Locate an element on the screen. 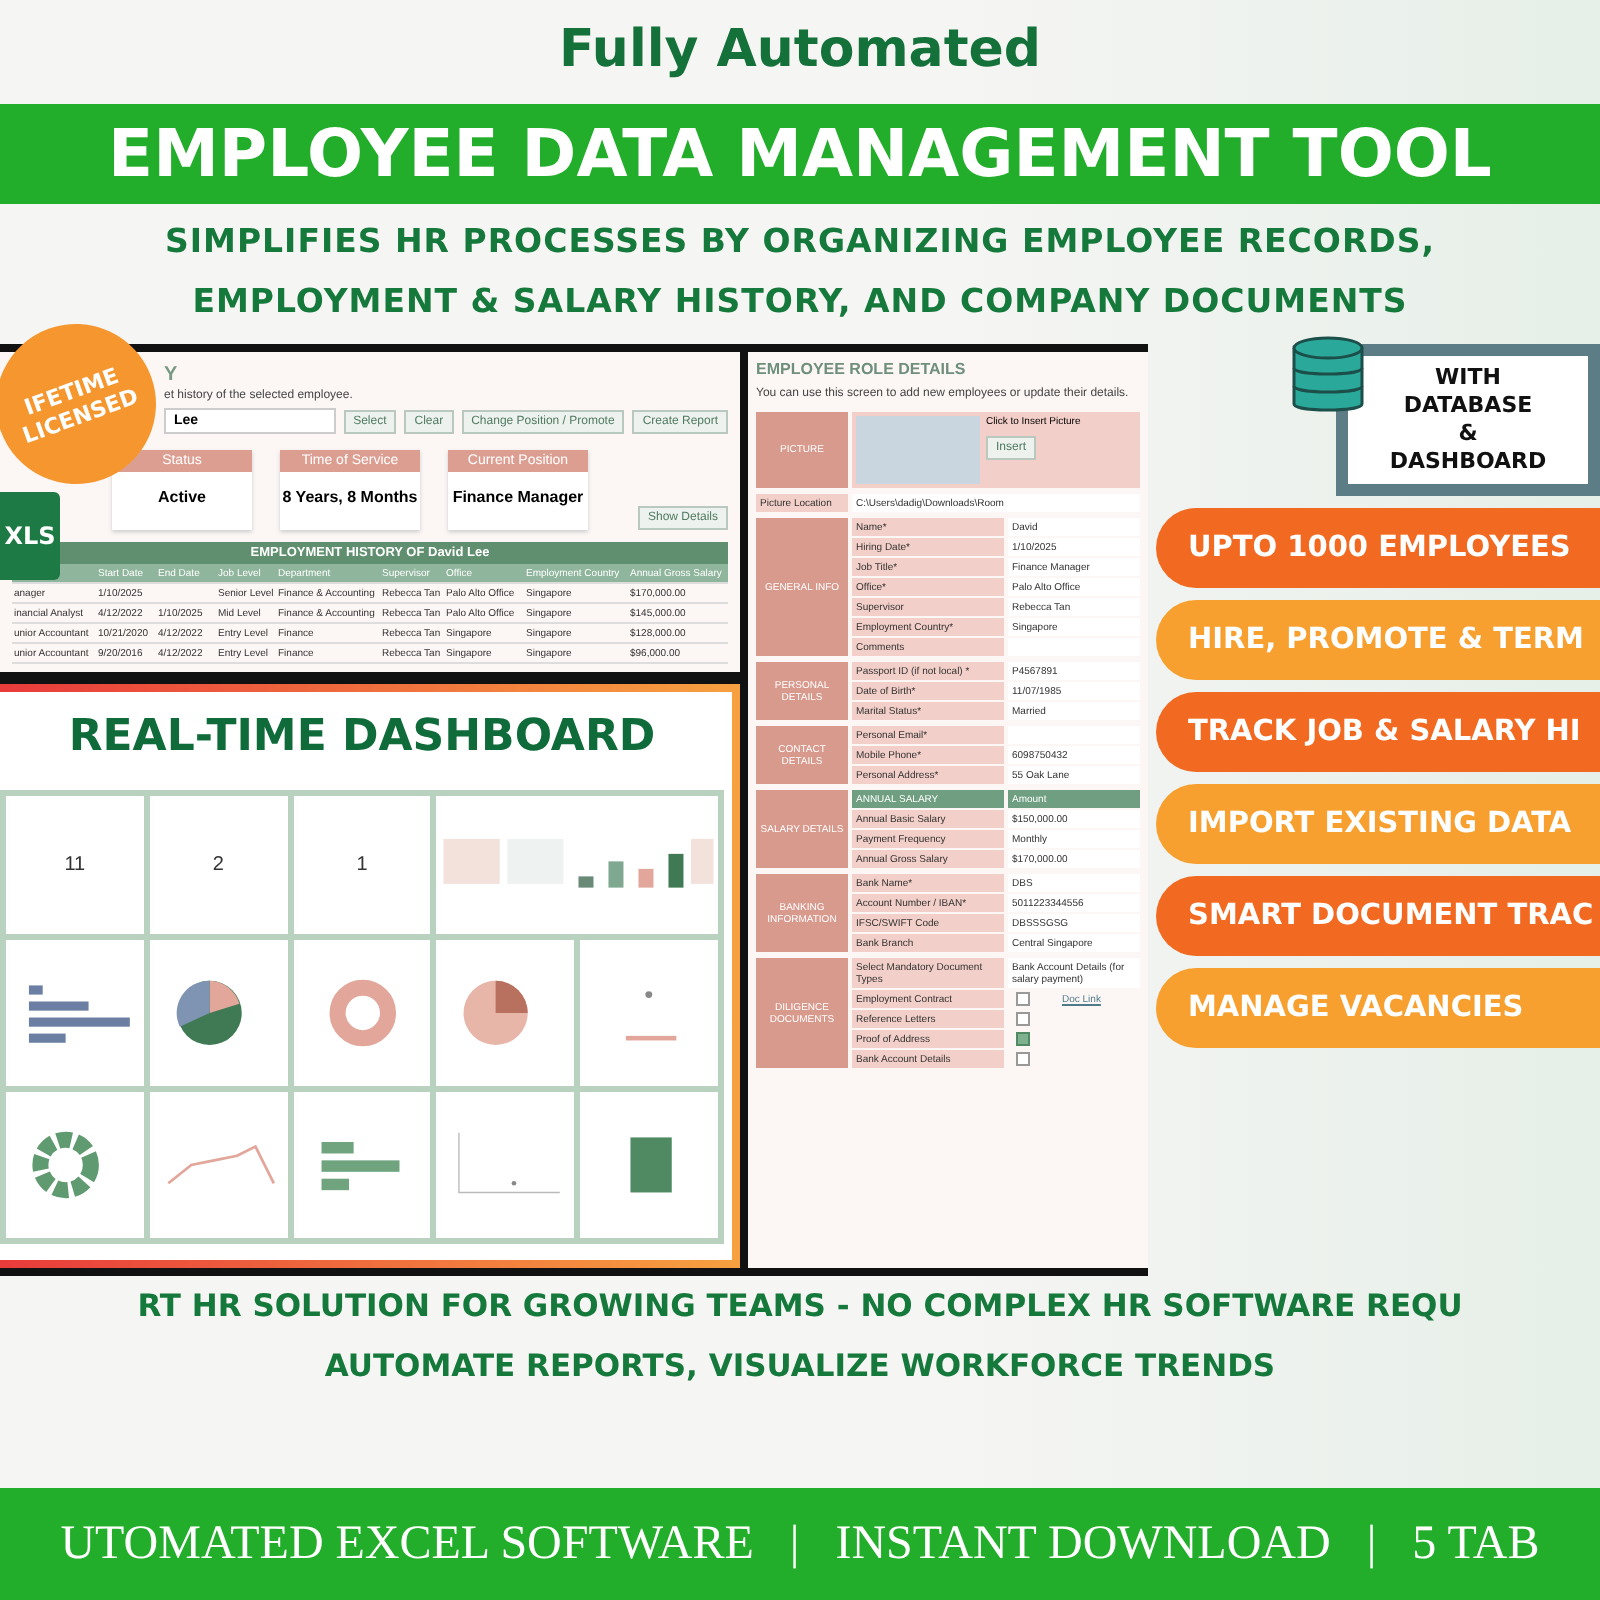  slogan-text: RT HR SOLUTION FOR GROWING TEAMS - NO COMPLEX HR SOFTWARE REQU is located at coordinates (800, 1307).